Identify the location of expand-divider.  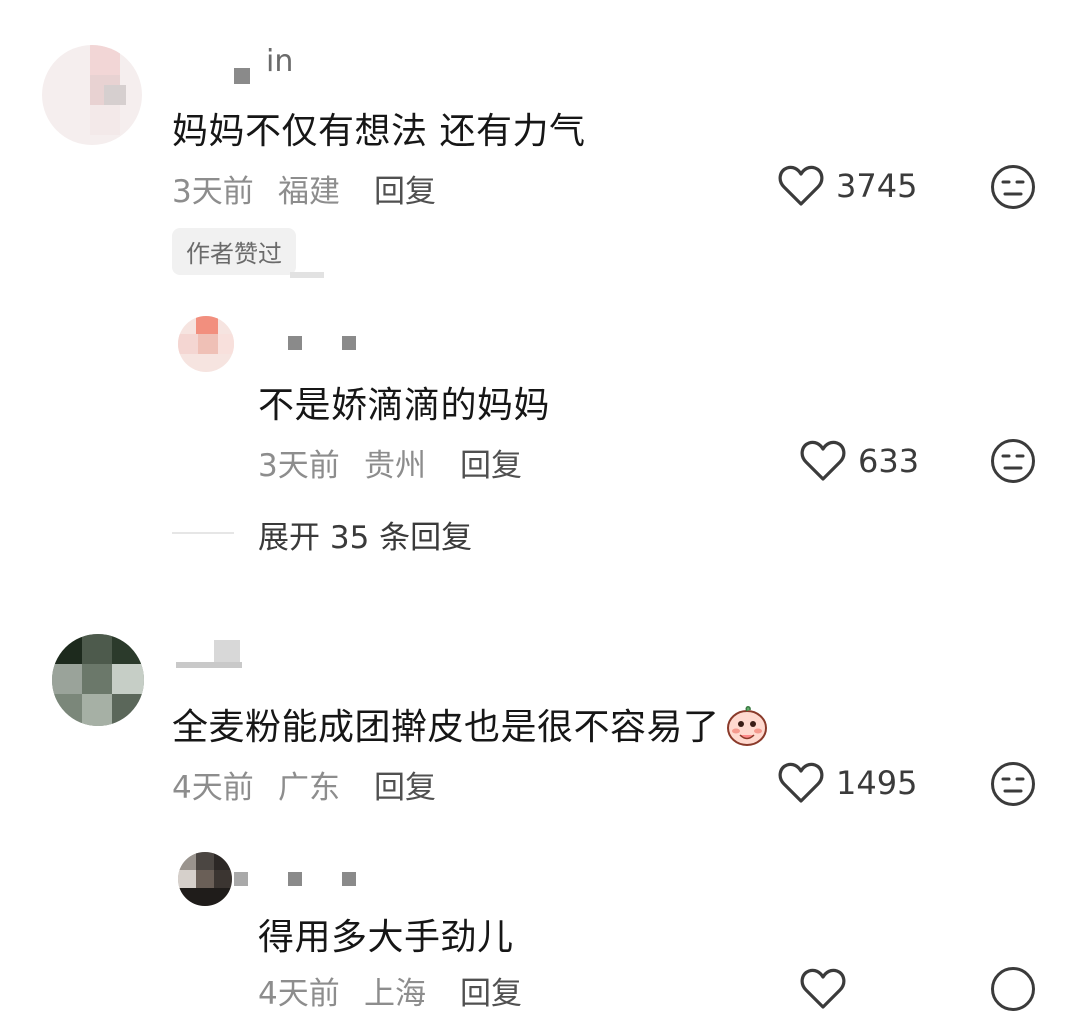
(203, 533).